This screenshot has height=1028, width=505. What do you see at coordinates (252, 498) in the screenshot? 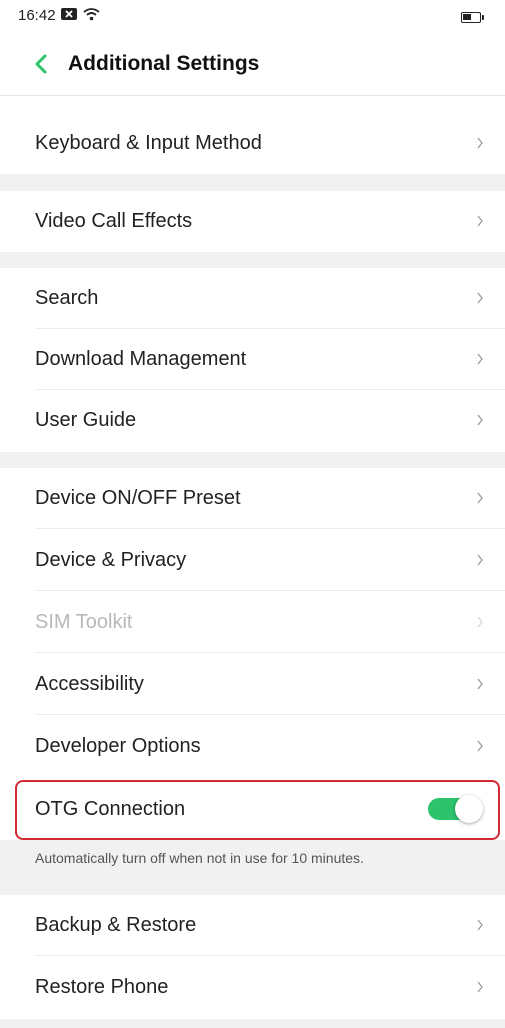
I see `setting-device-on-off-preset: Device ON/OFF Preset` at bounding box center [252, 498].